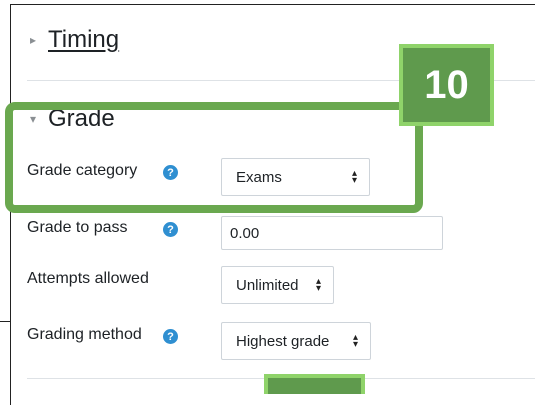 Image resolution: width=535 pixels, height=405 pixels. What do you see at coordinates (84, 334) in the screenshot?
I see `grading-method-label: Grading method` at bounding box center [84, 334].